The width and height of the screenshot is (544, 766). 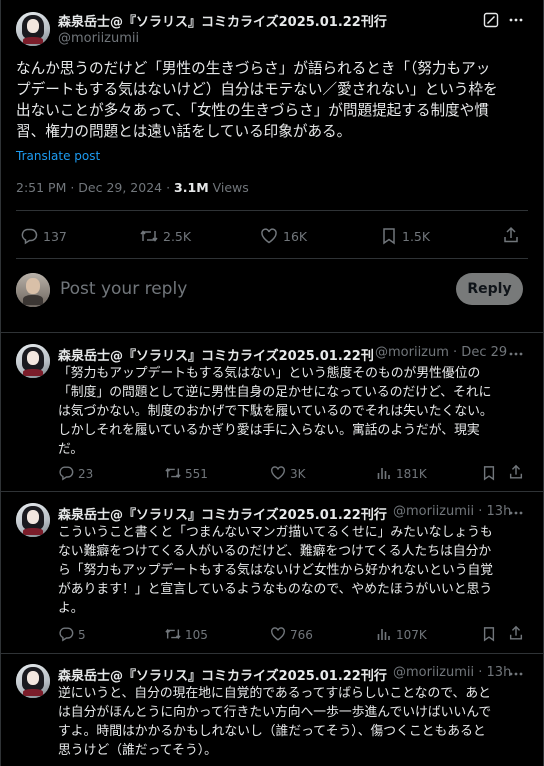 What do you see at coordinates (253, 68) in the screenshot?
I see `main-post-line: なんか思うのだけど「男性の生きづらさ」が語られるとき「（努力もアッ` at bounding box center [253, 68].